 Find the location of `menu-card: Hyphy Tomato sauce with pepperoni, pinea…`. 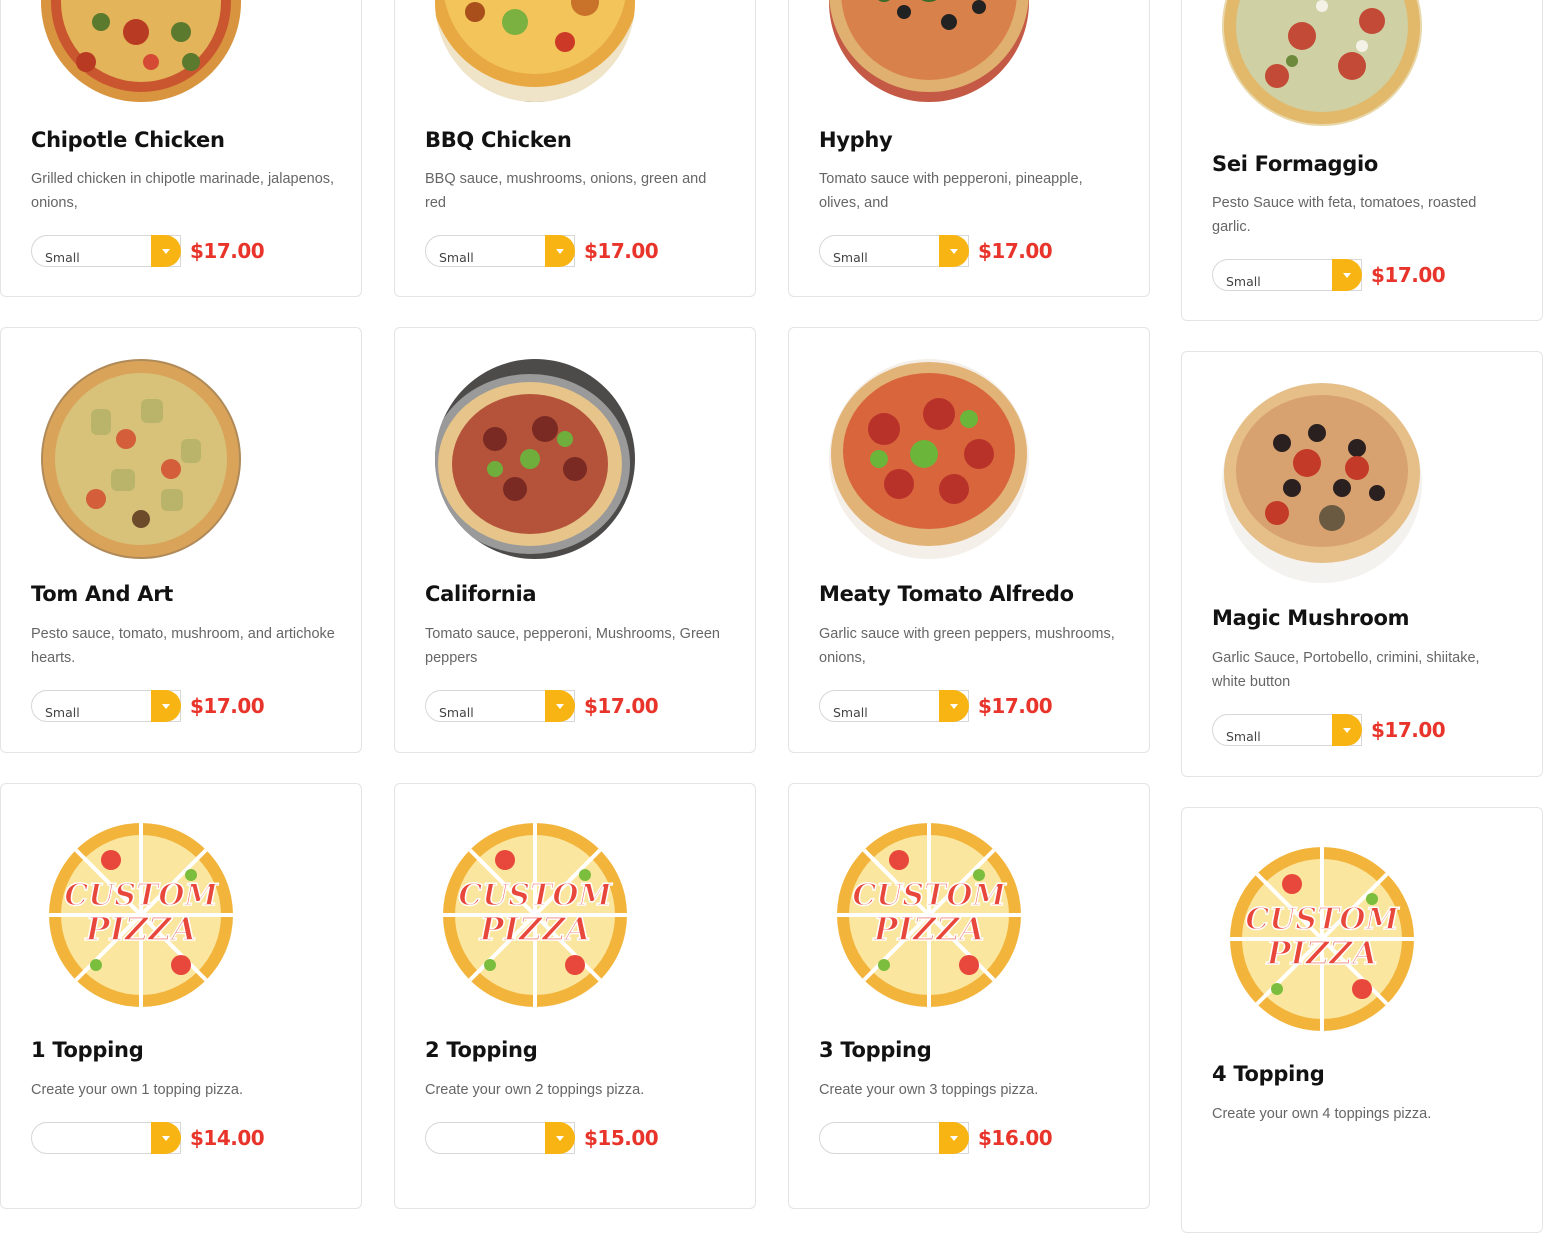

menu-card: Hyphy Tomato sauce with pepperoni, pinea… is located at coordinates (969, 148).